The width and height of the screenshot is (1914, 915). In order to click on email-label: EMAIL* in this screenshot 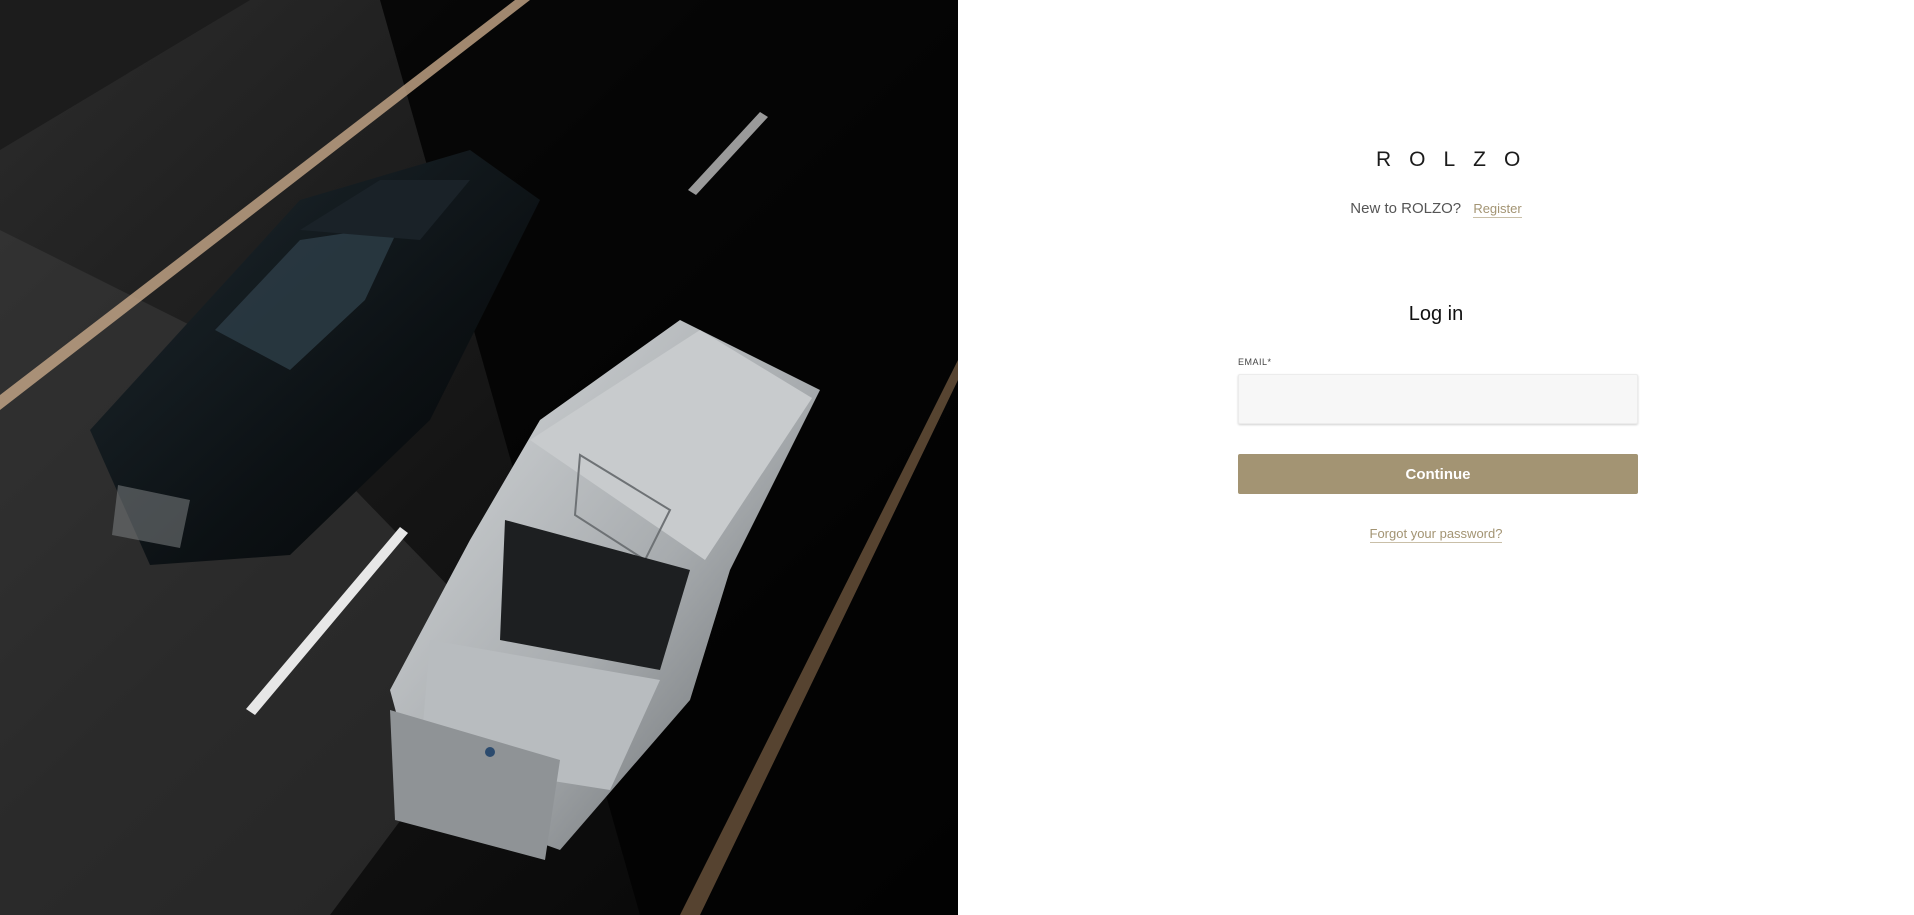, I will do `click(1255, 362)`.